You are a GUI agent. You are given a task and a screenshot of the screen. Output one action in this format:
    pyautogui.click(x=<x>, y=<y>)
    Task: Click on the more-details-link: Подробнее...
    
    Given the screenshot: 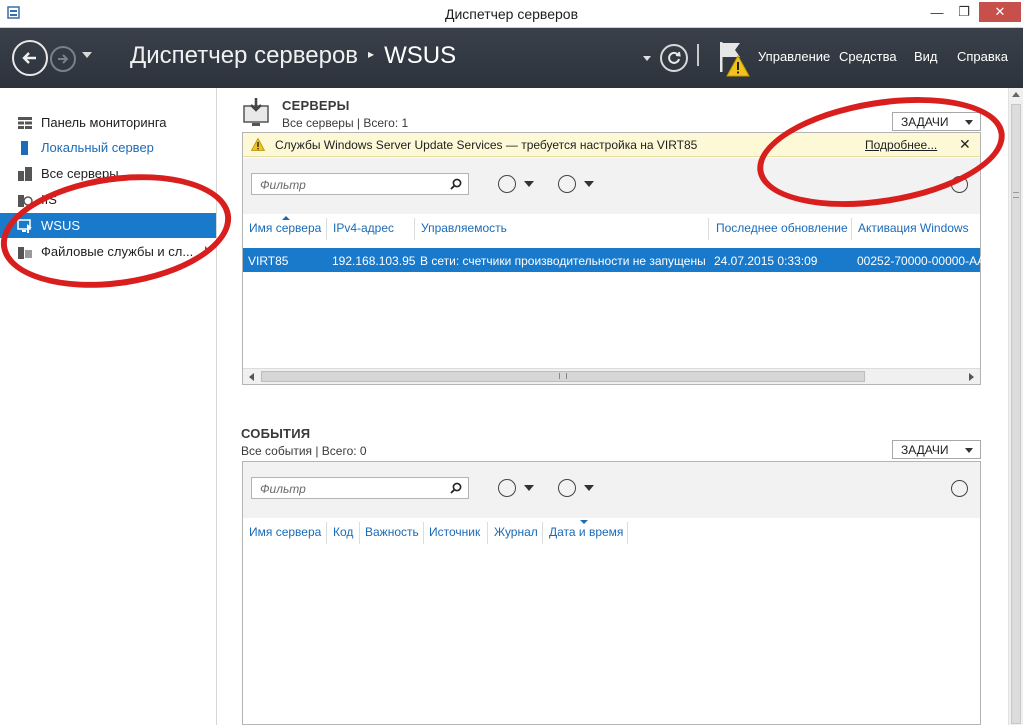 What is the action you would take?
    pyautogui.click(x=901, y=145)
    